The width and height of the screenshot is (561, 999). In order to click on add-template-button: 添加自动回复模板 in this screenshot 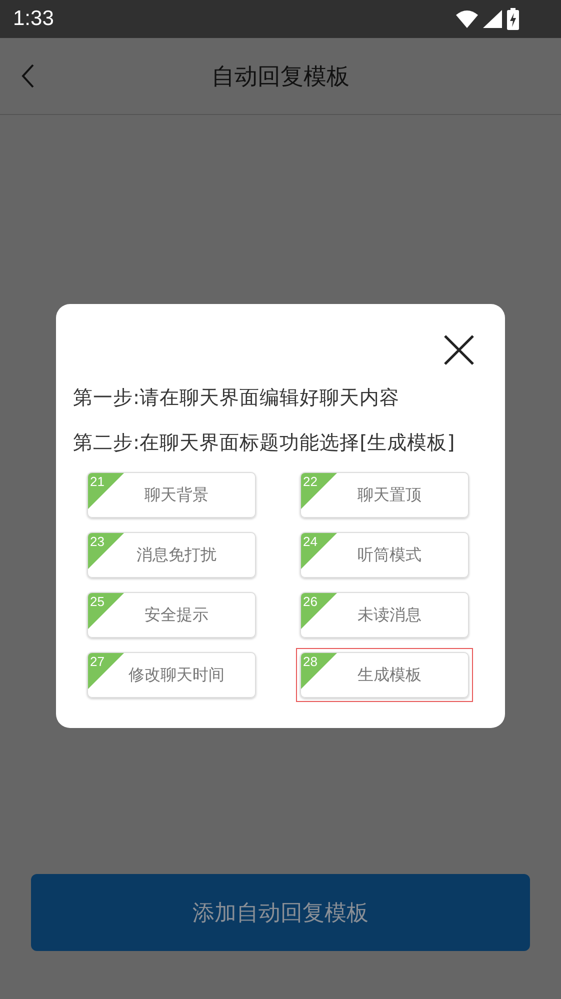, I will do `click(280, 912)`.